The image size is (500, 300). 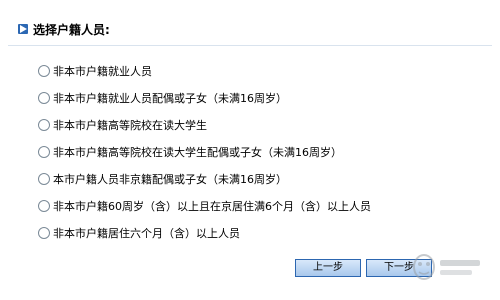 I want to click on option-student-spouse-children: 非本市户籍高等院校在读大学生配偶或子女（未满16周岁）, so click(x=258, y=151).